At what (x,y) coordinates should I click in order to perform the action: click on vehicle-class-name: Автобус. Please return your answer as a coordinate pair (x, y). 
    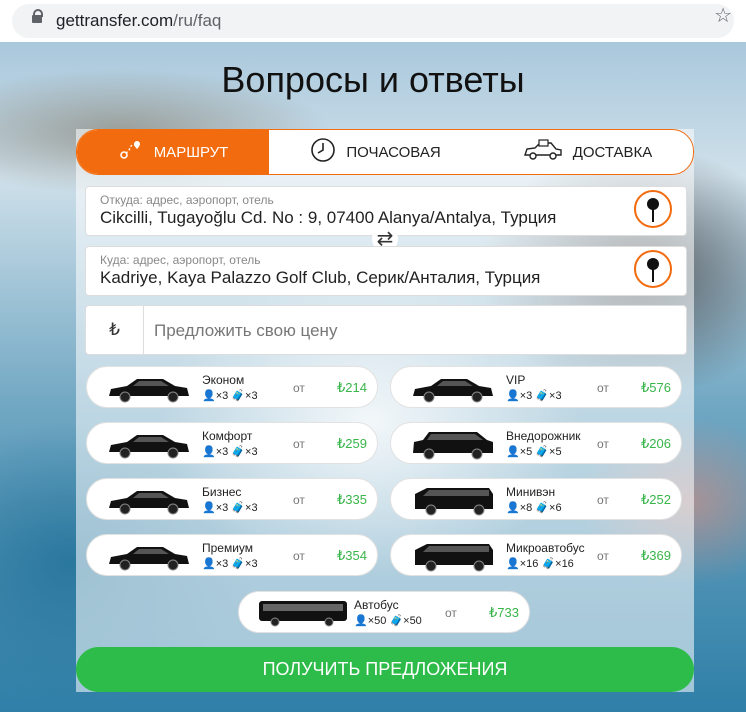
    Looking at the image, I should click on (376, 605).